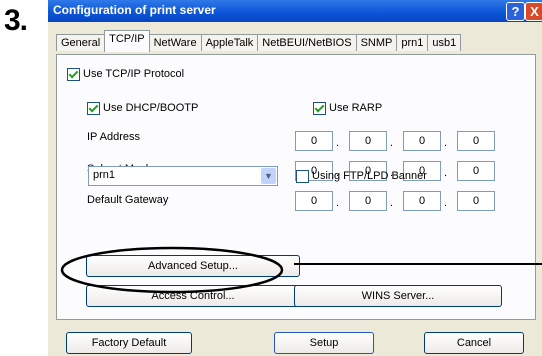 The height and width of the screenshot is (356, 542). Describe the element at coordinates (127, 41) in the screenshot. I see `tab-tcpip: TCP/IP` at that location.